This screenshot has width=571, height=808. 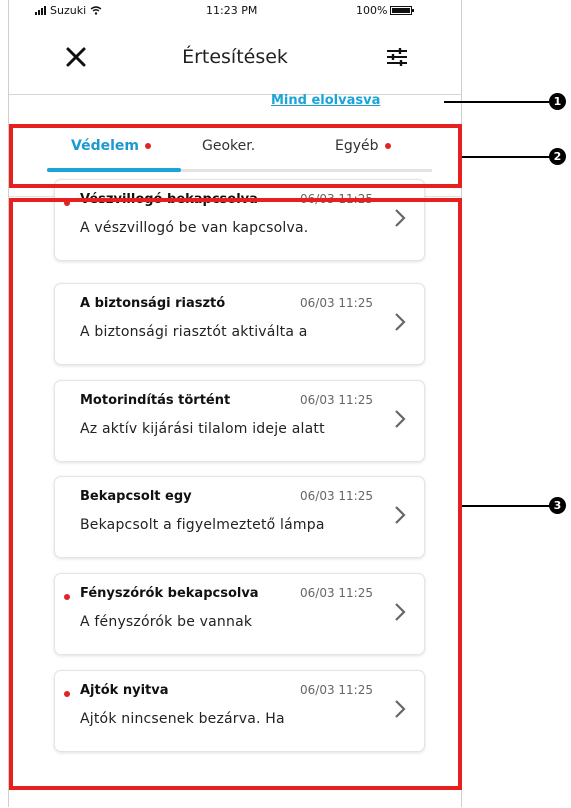 What do you see at coordinates (40, 10) in the screenshot?
I see `signal-icon` at bounding box center [40, 10].